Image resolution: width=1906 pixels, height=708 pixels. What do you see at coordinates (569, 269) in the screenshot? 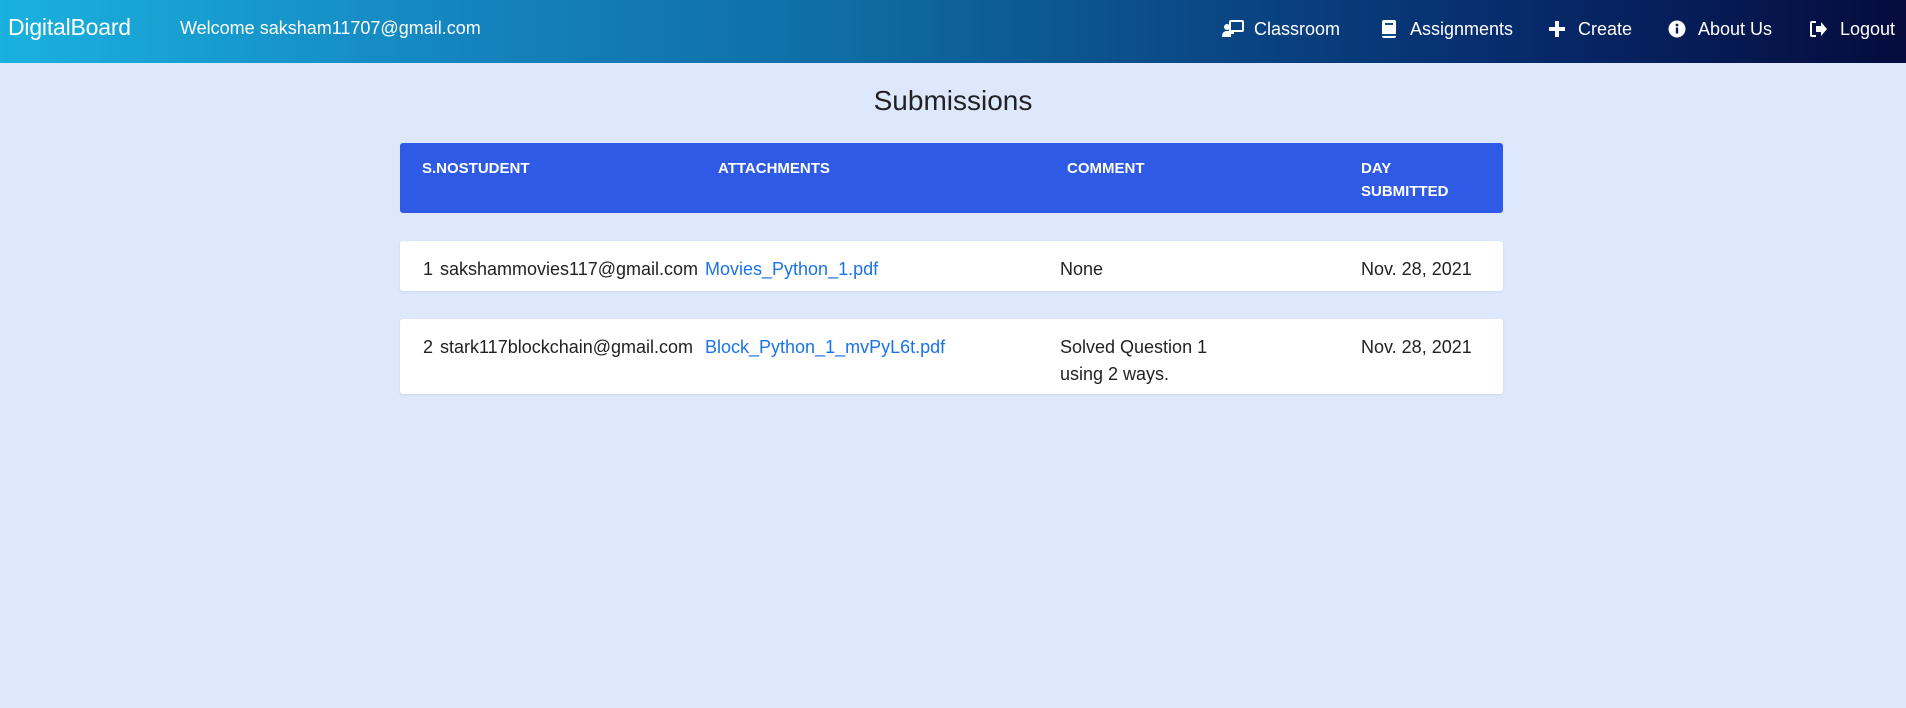
I see `student-email: sakshammovies117@gmail.com` at bounding box center [569, 269].